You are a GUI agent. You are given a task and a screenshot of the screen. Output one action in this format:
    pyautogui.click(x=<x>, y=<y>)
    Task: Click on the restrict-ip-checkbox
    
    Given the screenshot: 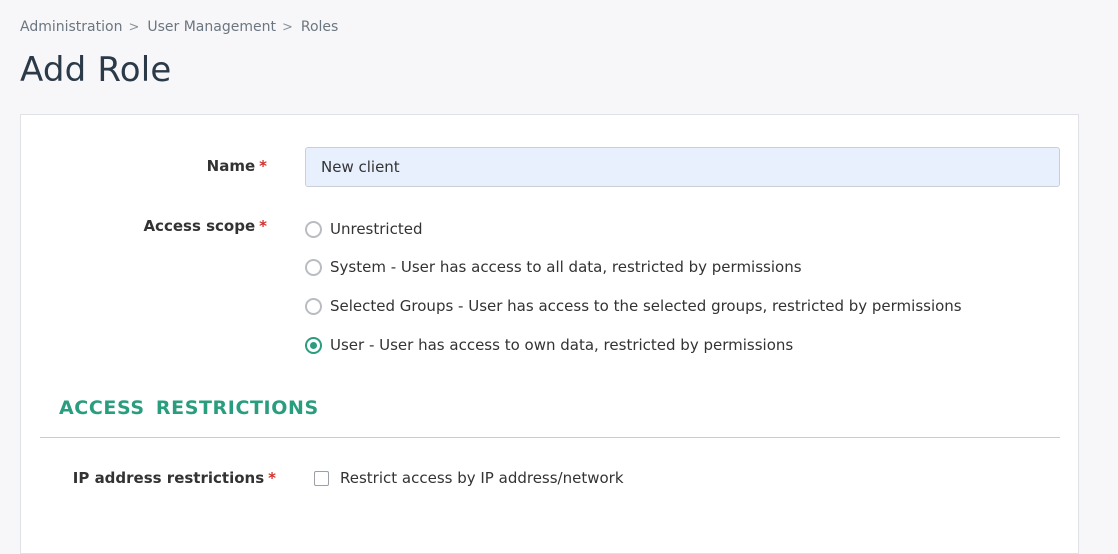 What is the action you would take?
    pyautogui.click(x=321, y=478)
    